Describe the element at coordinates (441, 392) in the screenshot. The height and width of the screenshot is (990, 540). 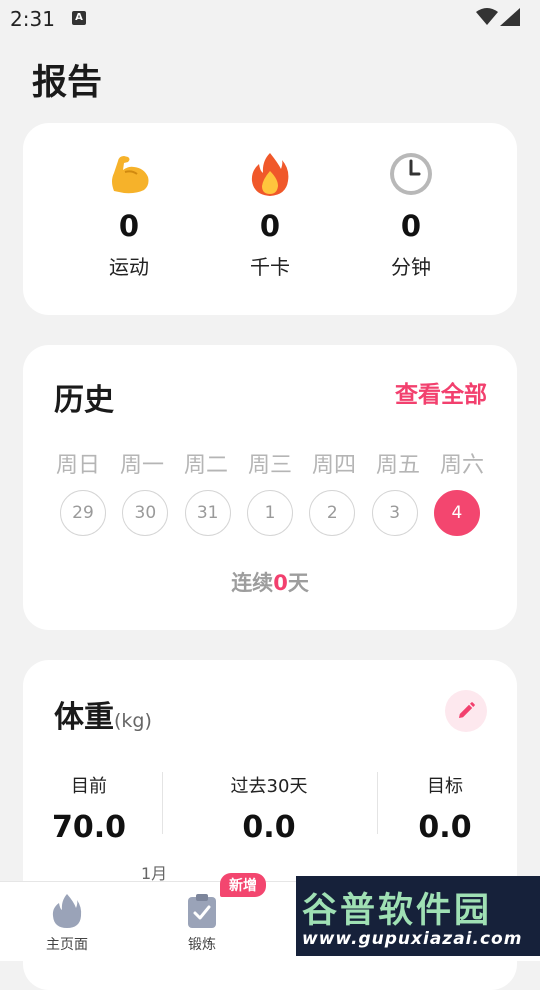
I see `view-all-link: 查看全部` at that location.